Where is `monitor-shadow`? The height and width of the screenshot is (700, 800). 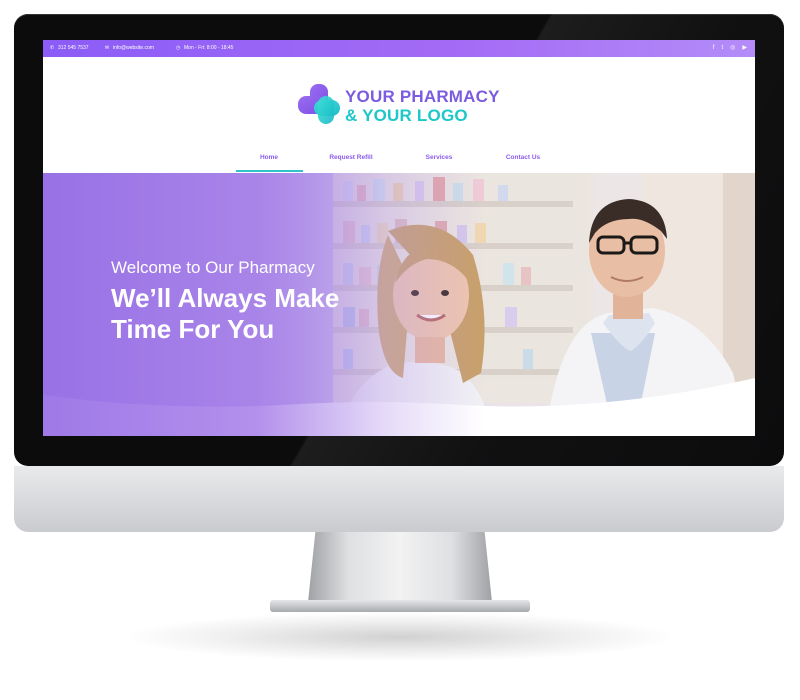 monitor-shadow is located at coordinates (400, 637).